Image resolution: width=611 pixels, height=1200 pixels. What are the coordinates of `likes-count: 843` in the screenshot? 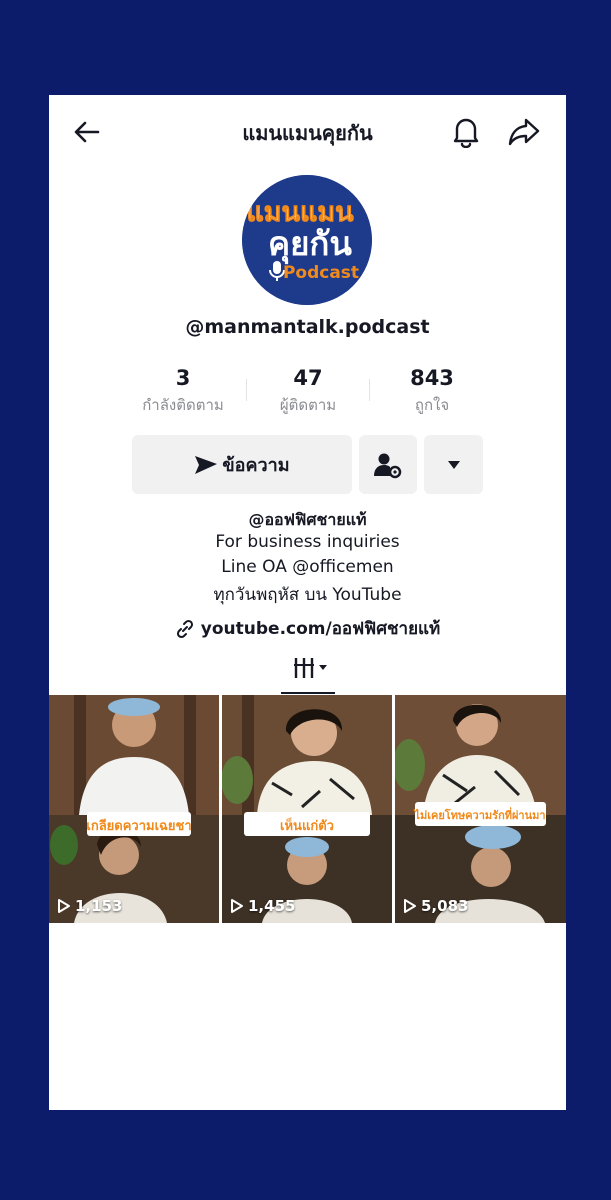 It's located at (432, 378).